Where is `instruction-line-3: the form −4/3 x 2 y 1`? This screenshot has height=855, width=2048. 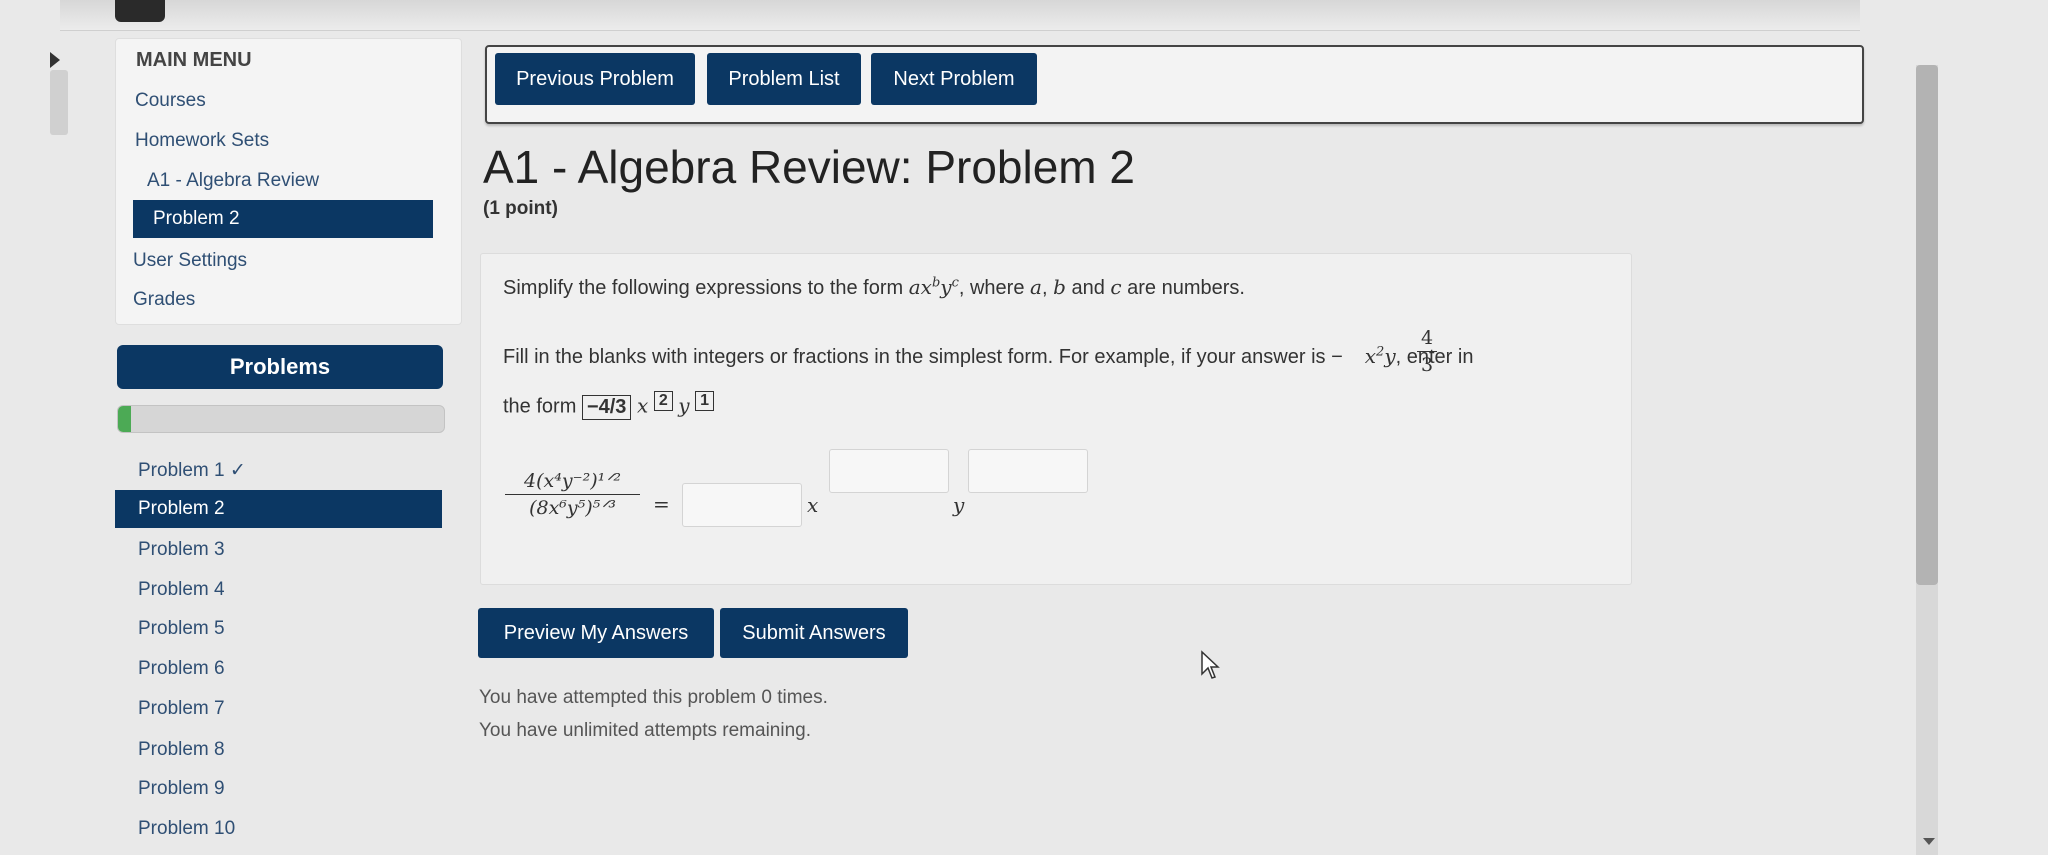
instruction-line-3: the form −4/3 x 2 y 1 is located at coordinates (609, 405).